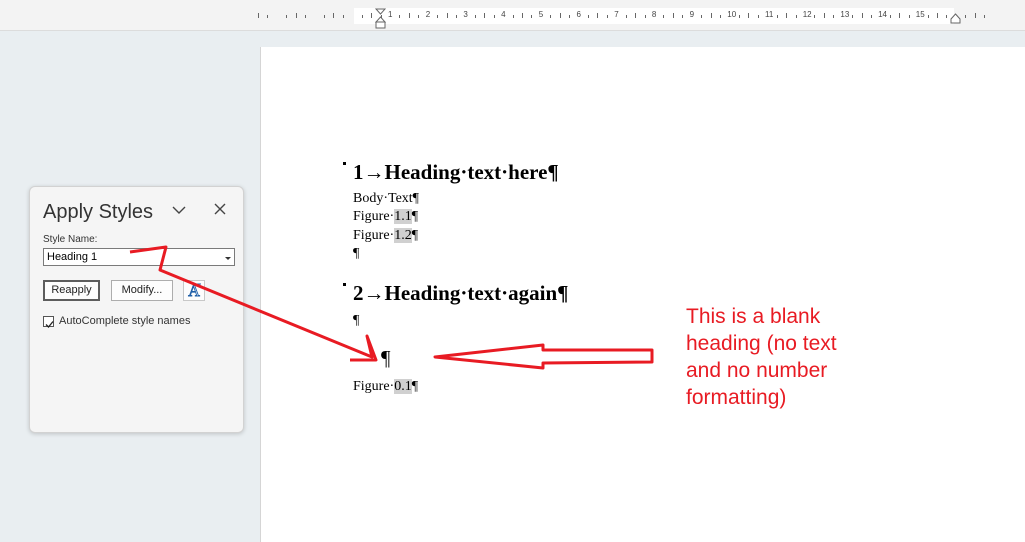  What do you see at coordinates (220, 209) in the screenshot?
I see `close-icon` at bounding box center [220, 209].